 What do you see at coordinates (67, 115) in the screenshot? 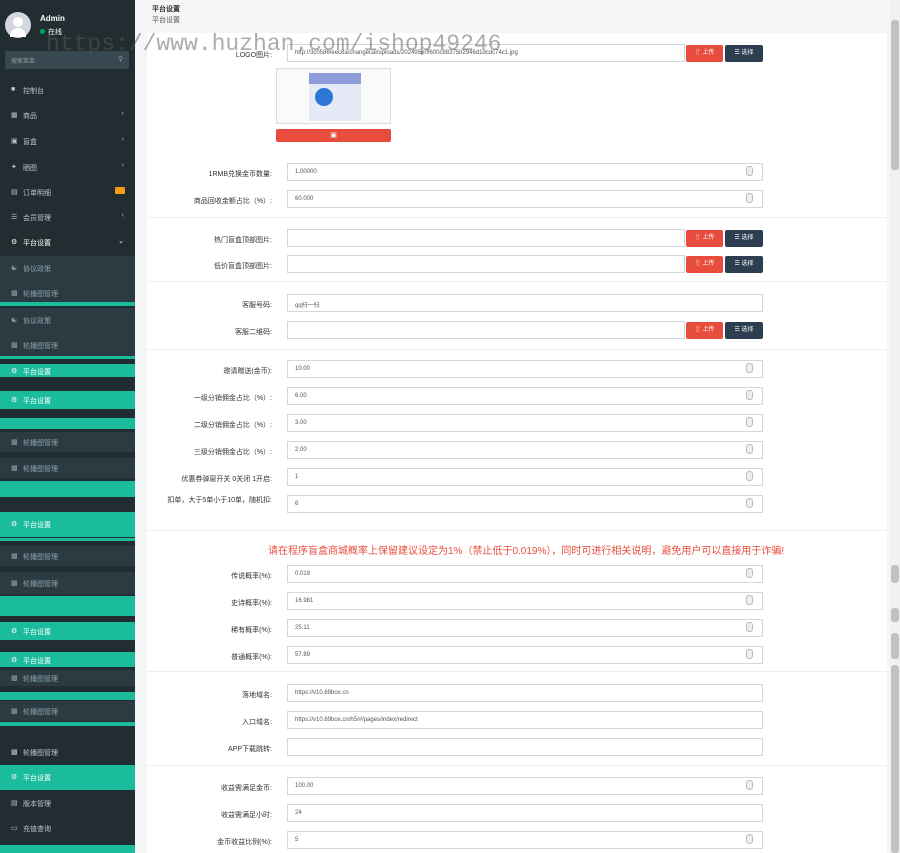
I see `sidebar-item-goods: ▦ 商品 ‹` at bounding box center [67, 115].